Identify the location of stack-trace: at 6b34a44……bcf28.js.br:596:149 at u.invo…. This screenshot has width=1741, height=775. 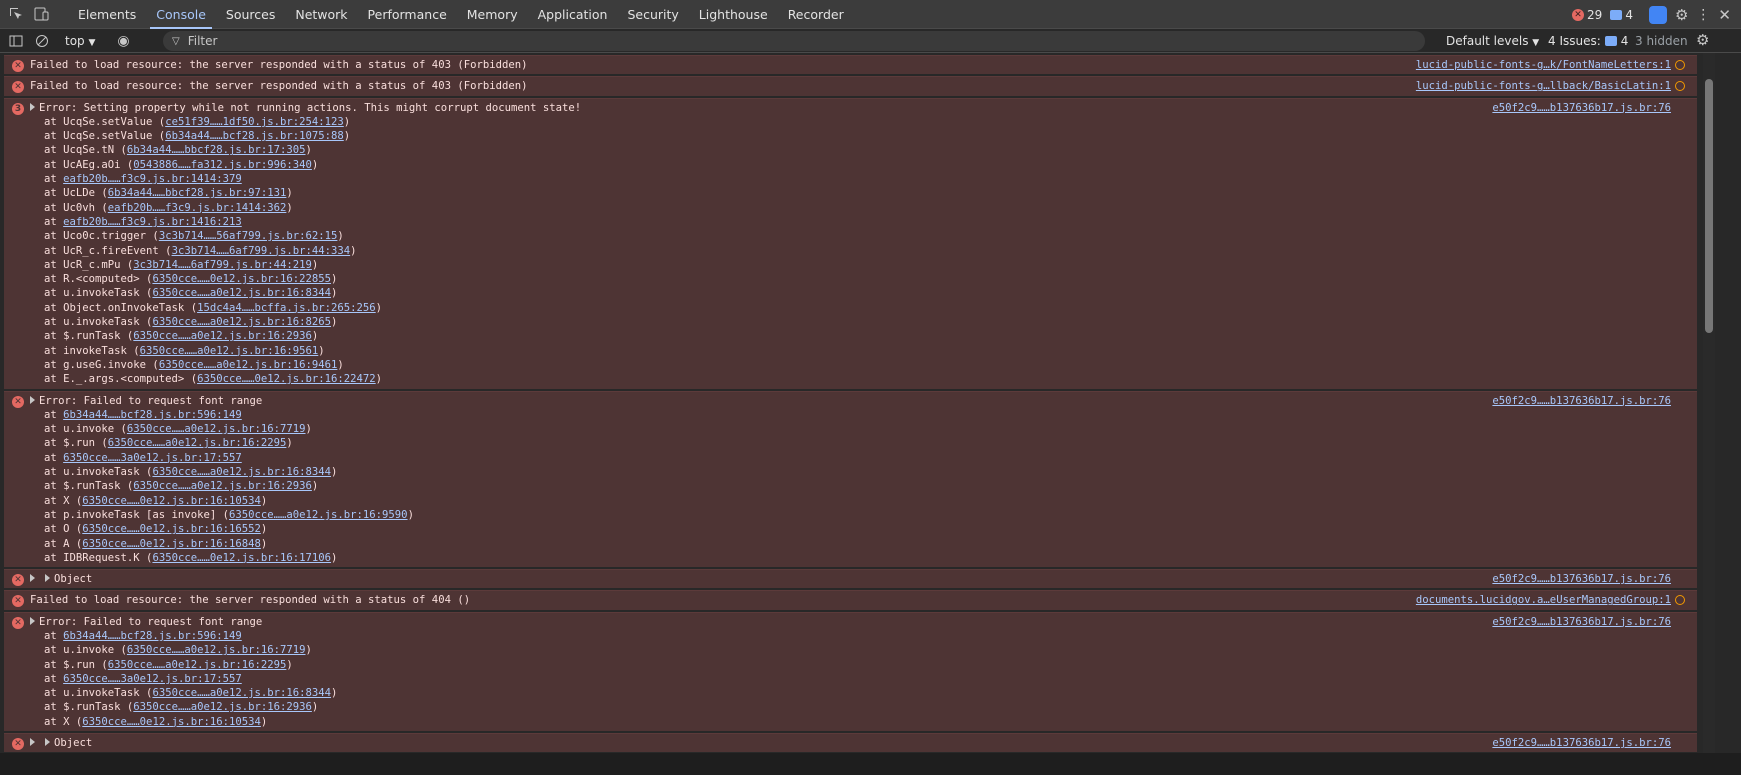
(863, 679).